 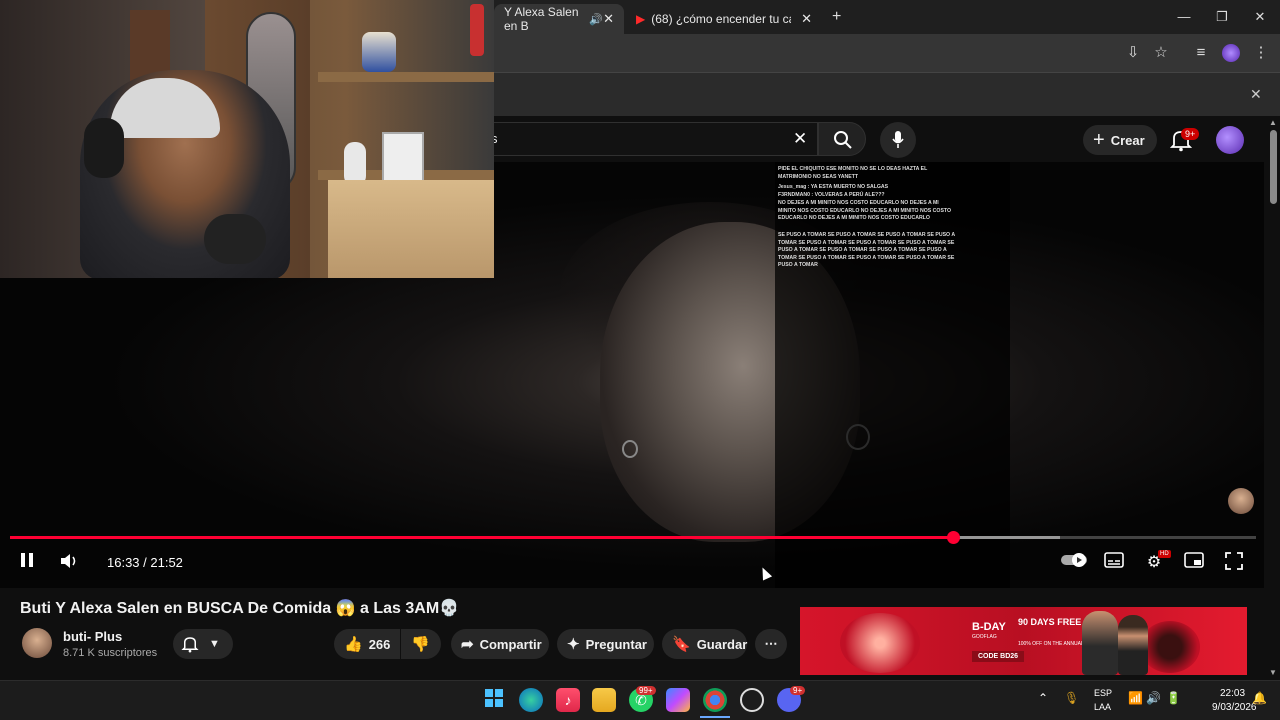 What do you see at coordinates (1231, 53) in the screenshot?
I see `profile-icon` at bounding box center [1231, 53].